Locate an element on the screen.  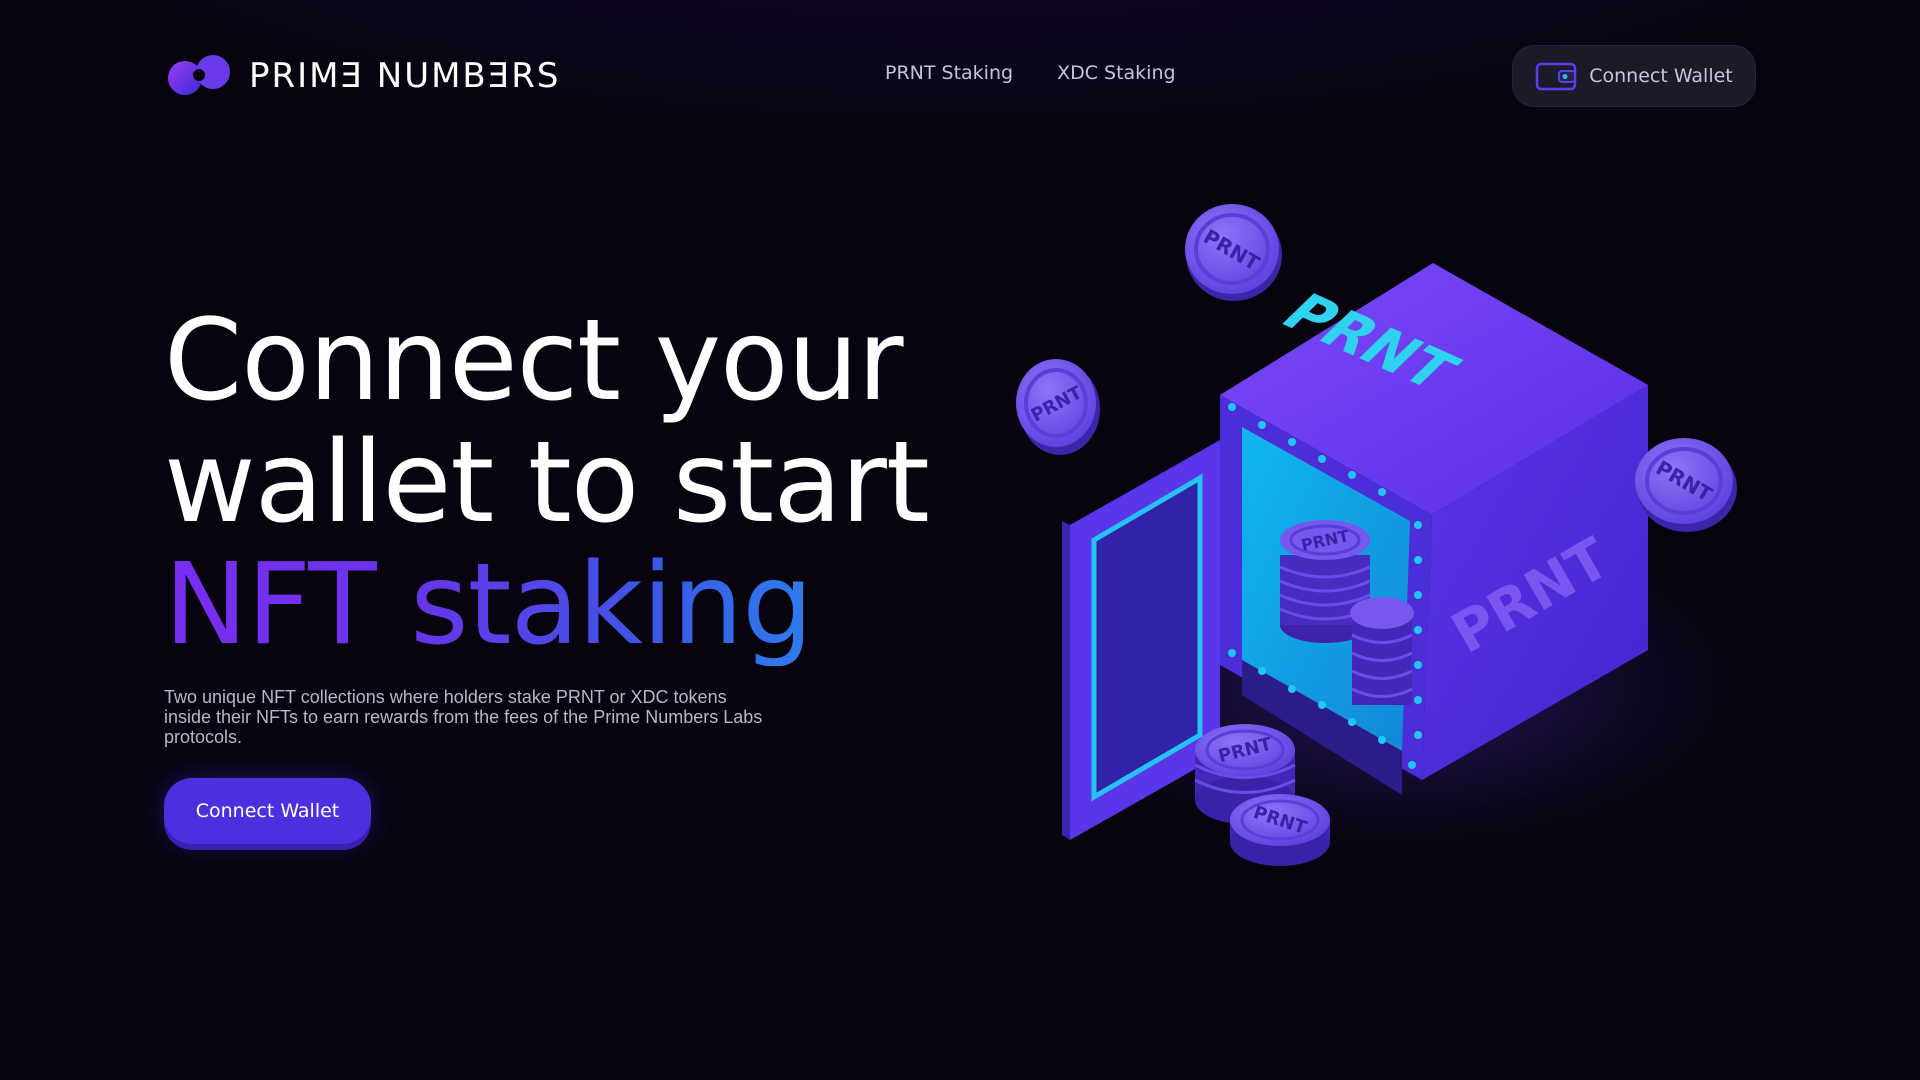
nav-prnt-staking: PRNT Staking is located at coordinates (949, 73).